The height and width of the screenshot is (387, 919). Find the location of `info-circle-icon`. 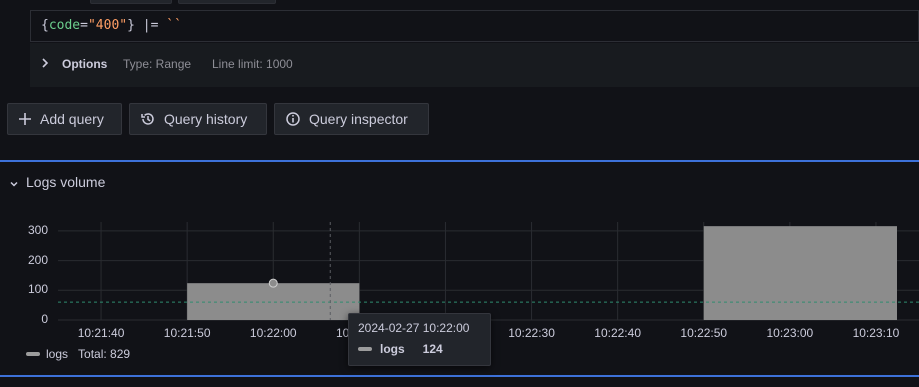

info-circle-icon is located at coordinates (293, 119).